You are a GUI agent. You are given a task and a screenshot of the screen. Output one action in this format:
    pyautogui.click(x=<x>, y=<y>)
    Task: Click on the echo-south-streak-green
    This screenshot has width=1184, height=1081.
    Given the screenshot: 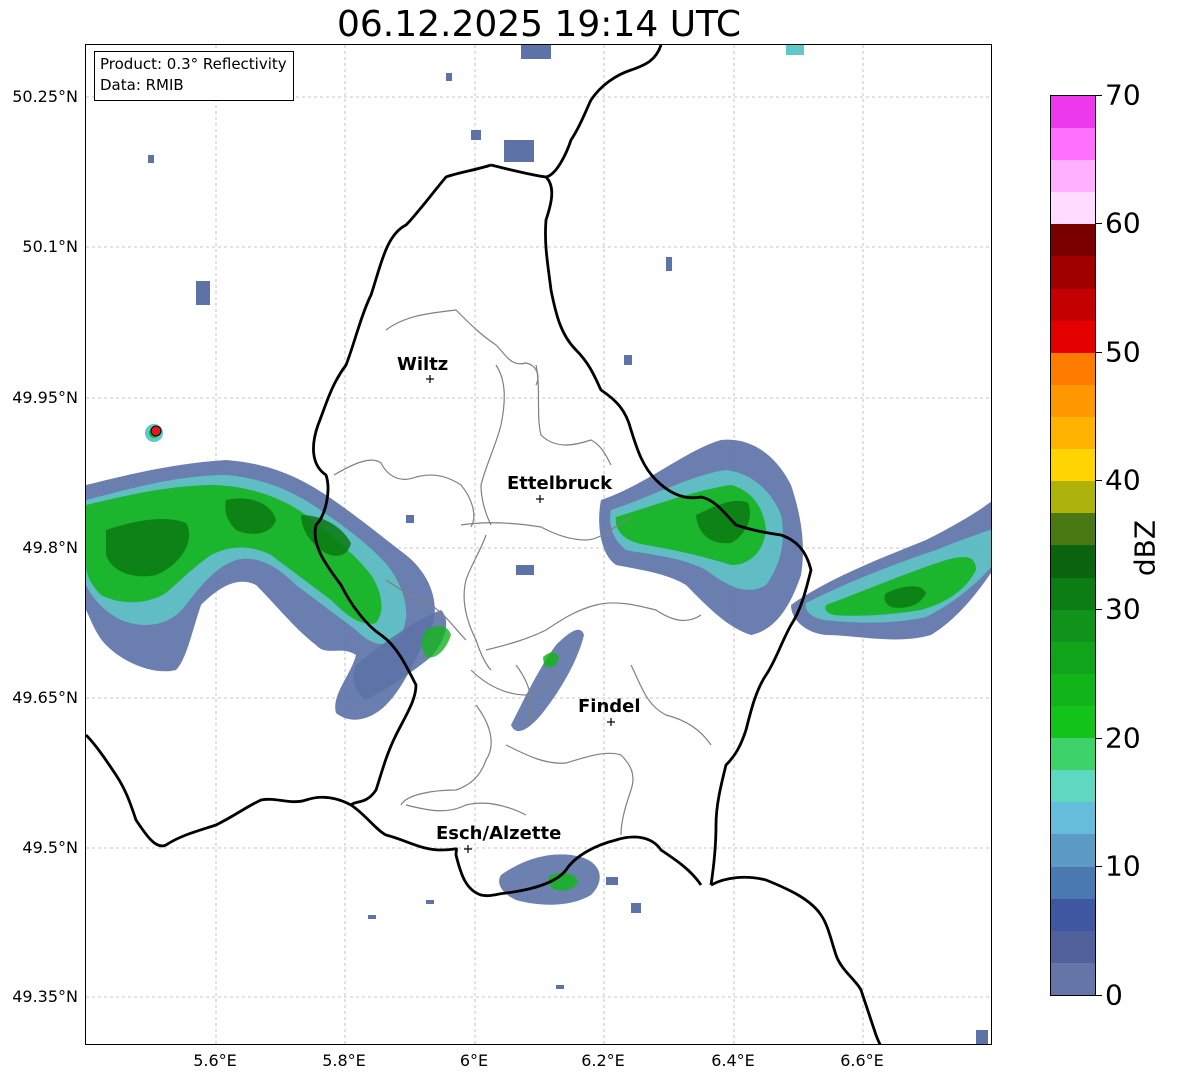 What is the action you would take?
    pyautogui.click(x=436, y=641)
    